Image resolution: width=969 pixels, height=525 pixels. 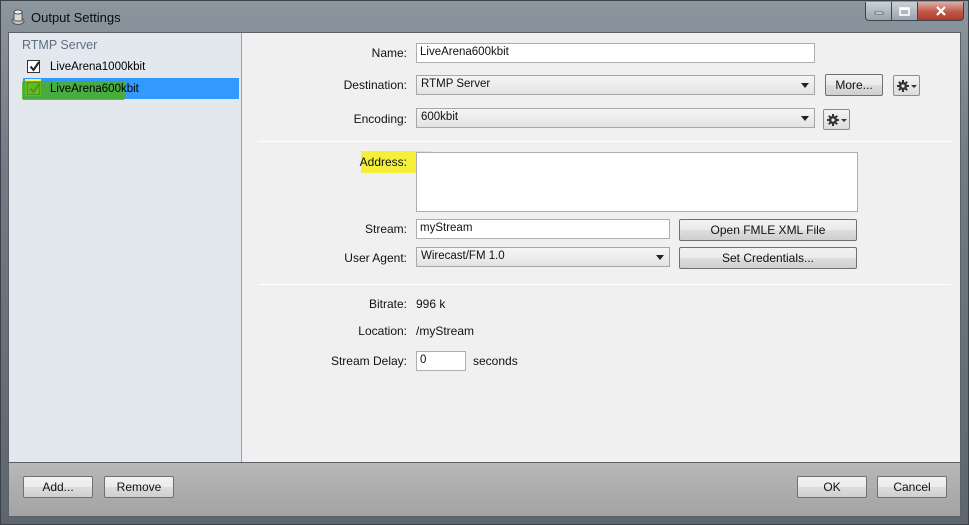 I want to click on minimize-button, so click(x=878, y=11).